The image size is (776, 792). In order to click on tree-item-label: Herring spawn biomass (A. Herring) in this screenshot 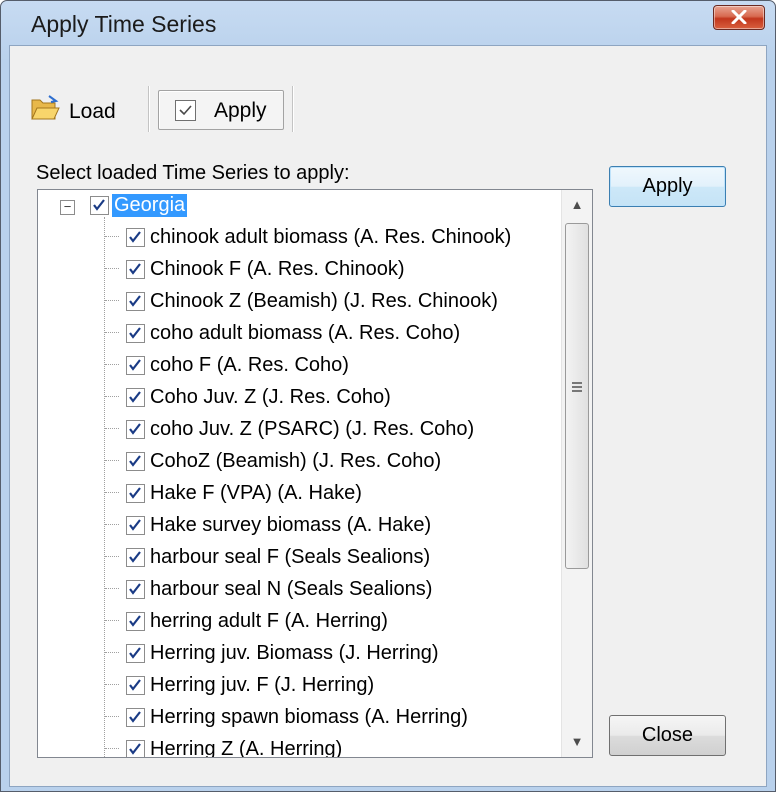, I will do `click(309, 717)`.